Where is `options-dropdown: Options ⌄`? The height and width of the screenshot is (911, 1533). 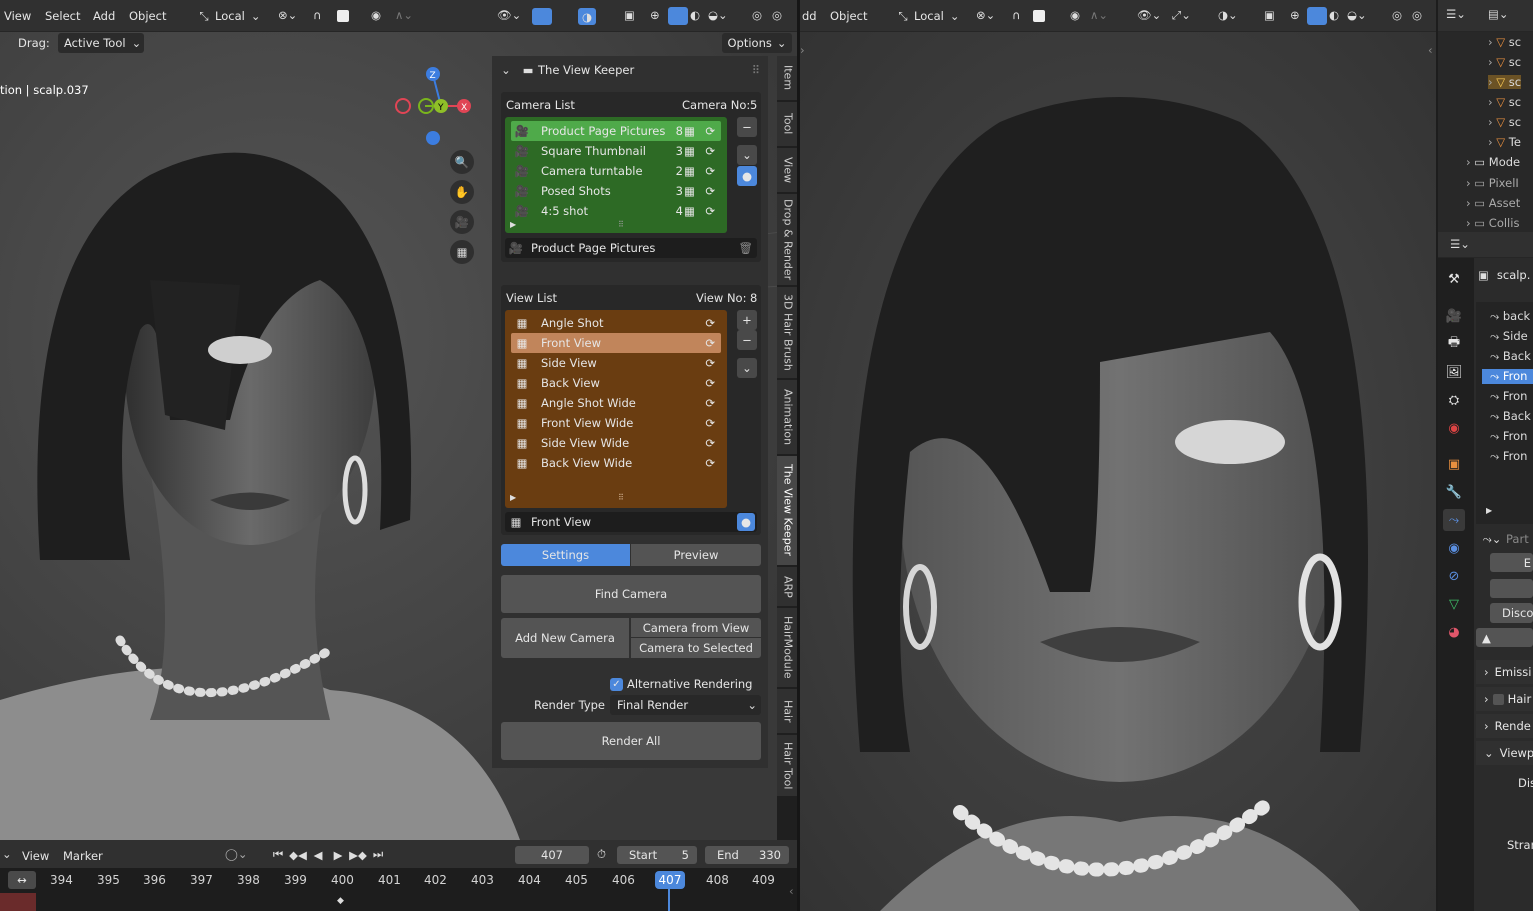 options-dropdown: Options ⌄ is located at coordinates (757, 43).